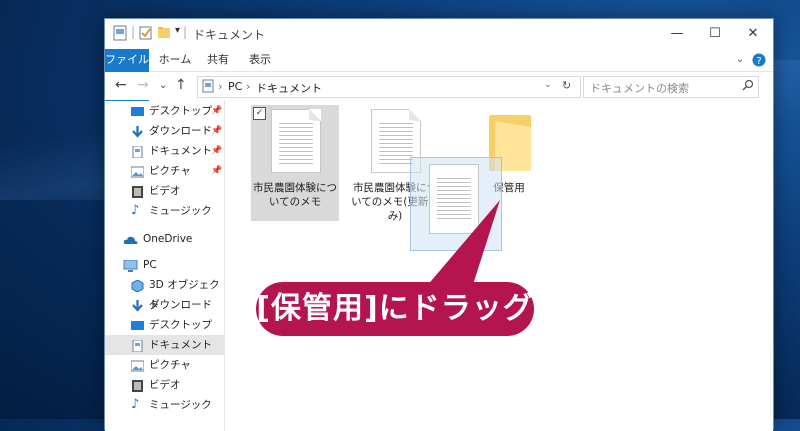 The image size is (800, 431). Describe the element at coordinates (460, 247) in the screenshot. I see `callout-pointer` at that location.